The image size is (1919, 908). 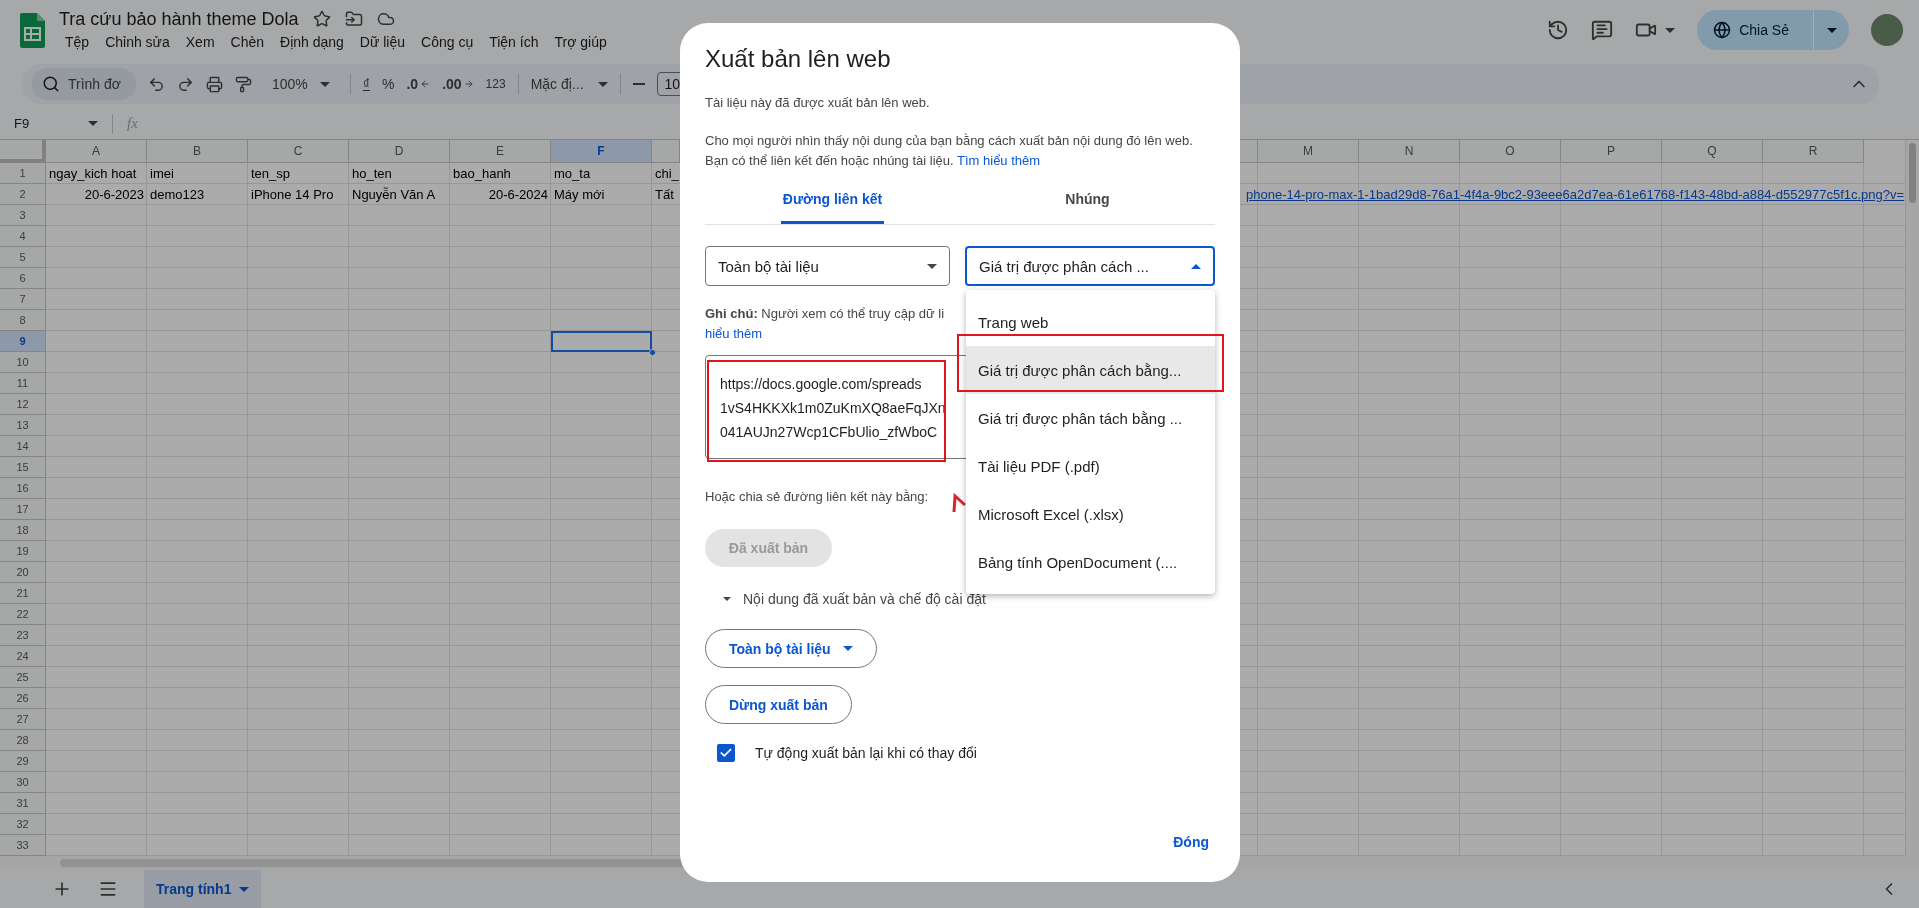 What do you see at coordinates (298, 151) in the screenshot?
I see `column-header: C` at bounding box center [298, 151].